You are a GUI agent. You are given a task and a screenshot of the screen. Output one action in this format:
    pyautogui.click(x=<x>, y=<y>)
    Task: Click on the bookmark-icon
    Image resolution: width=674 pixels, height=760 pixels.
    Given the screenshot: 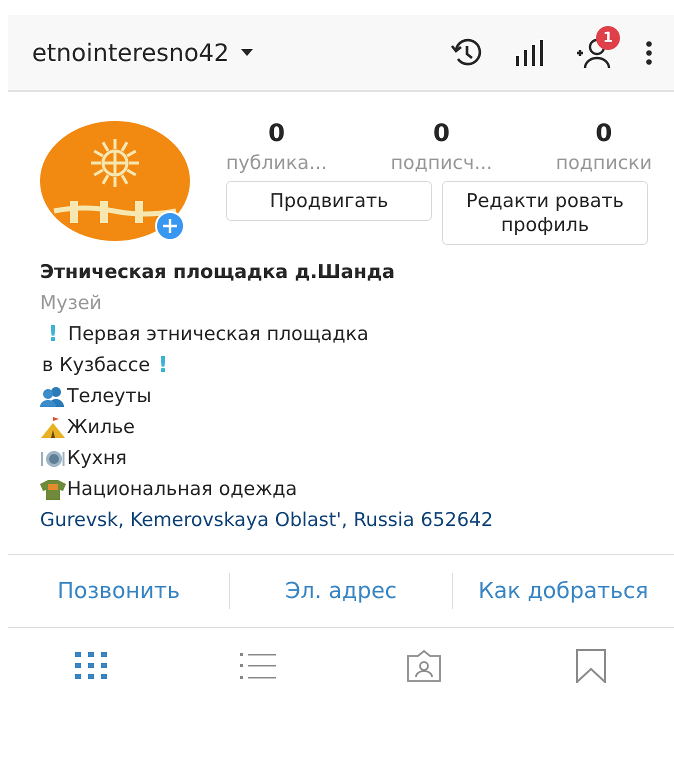 What is the action you would take?
    pyautogui.click(x=591, y=665)
    